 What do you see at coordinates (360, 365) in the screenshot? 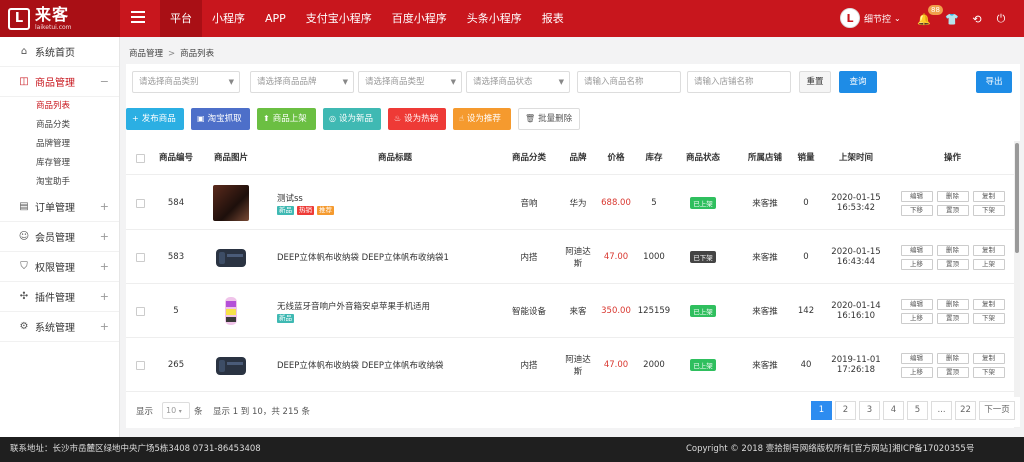
I see `product-title: DEEP立体帆布收纳袋 DEEP立体帆布收纳袋` at bounding box center [360, 365].